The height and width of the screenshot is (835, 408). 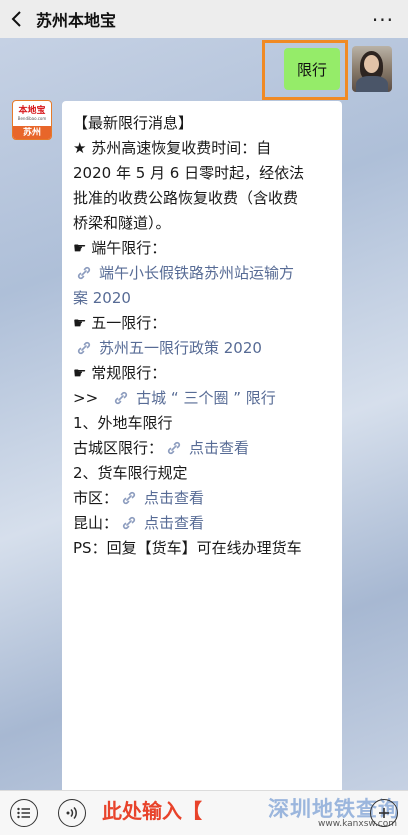 I want to click on message-heading: 【最新限行消息】, so click(x=133, y=123).